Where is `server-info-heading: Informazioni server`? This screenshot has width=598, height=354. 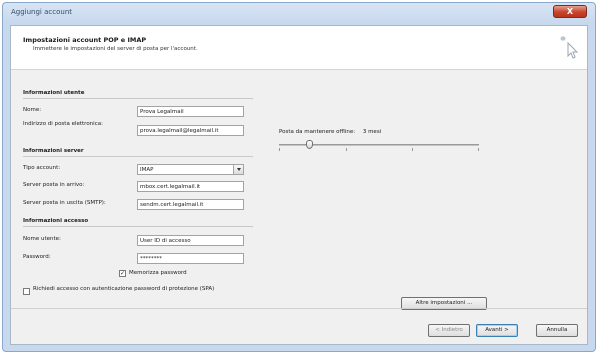 server-info-heading: Informazioni server is located at coordinates (53, 151).